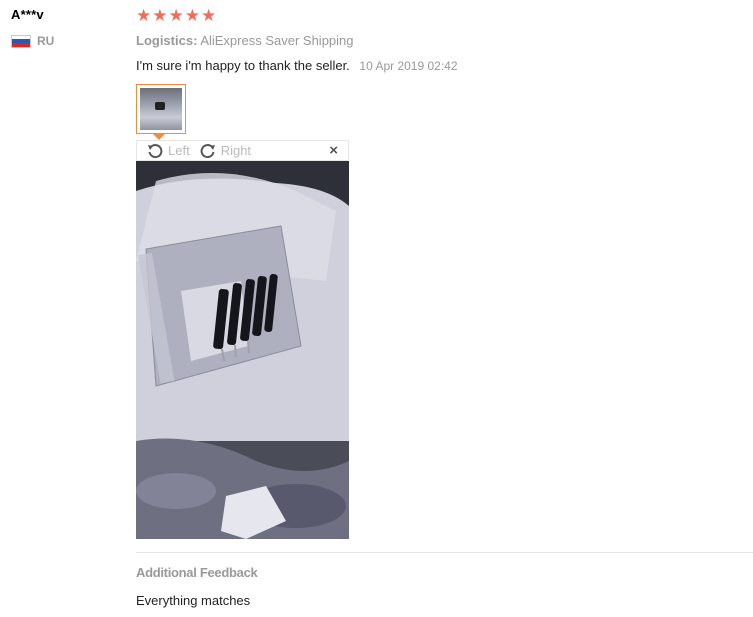 Image resolution: width=753 pixels, height=617 pixels. I want to click on review-photo-thumbnail, so click(161, 109).